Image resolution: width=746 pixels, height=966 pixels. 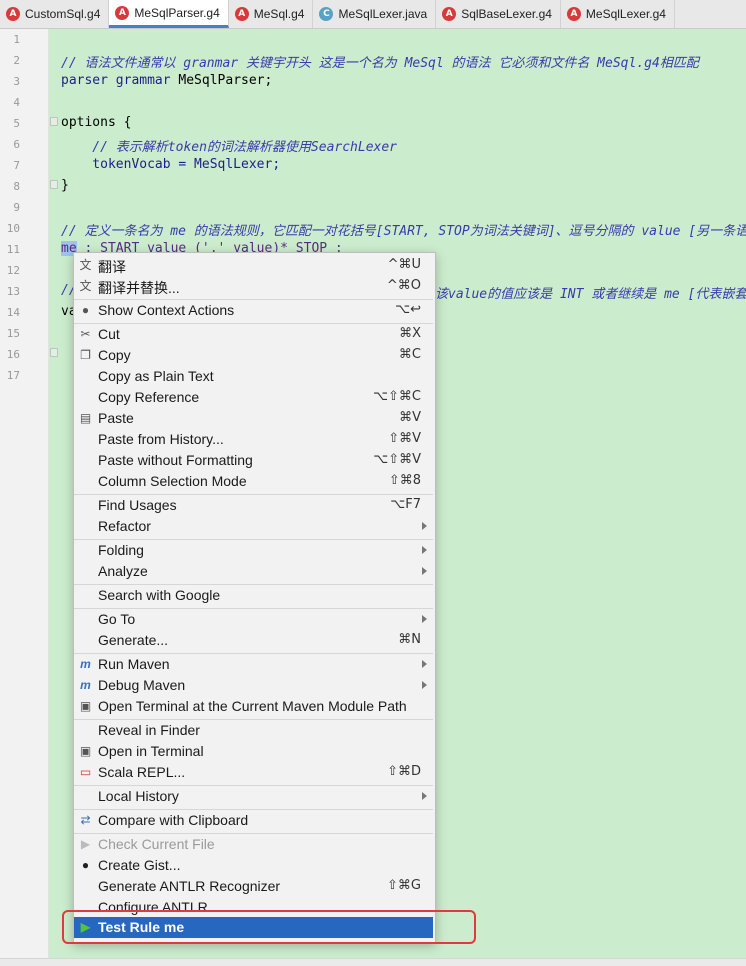 What do you see at coordinates (253, 796) in the screenshot?
I see `menu-item-local-history: Local History` at bounding box center [253, 796].